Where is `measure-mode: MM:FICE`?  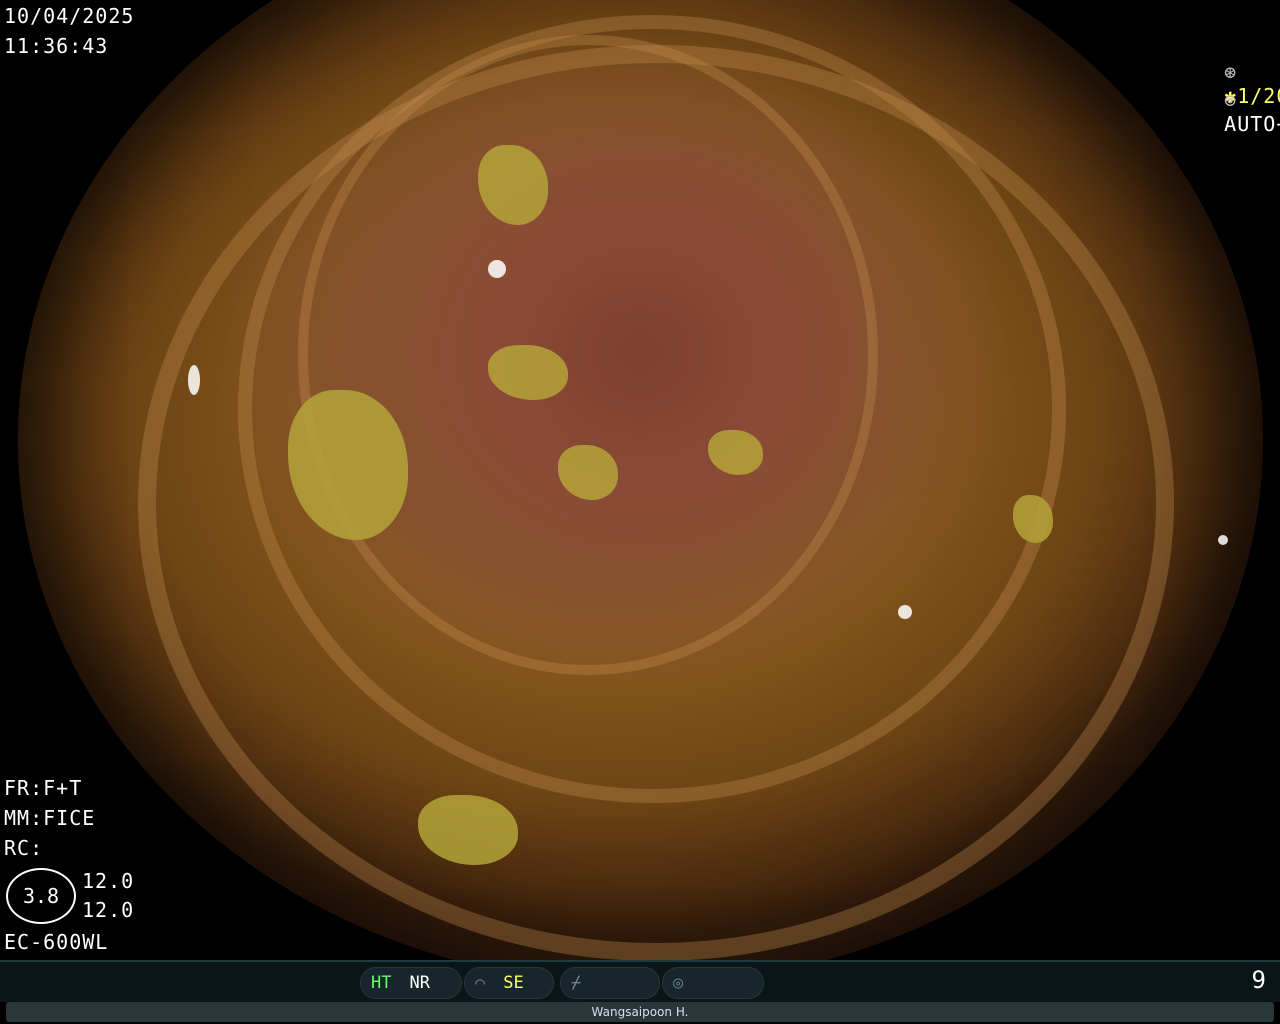 measure-mode: MM:FICE is located at coordinates (50, 818).